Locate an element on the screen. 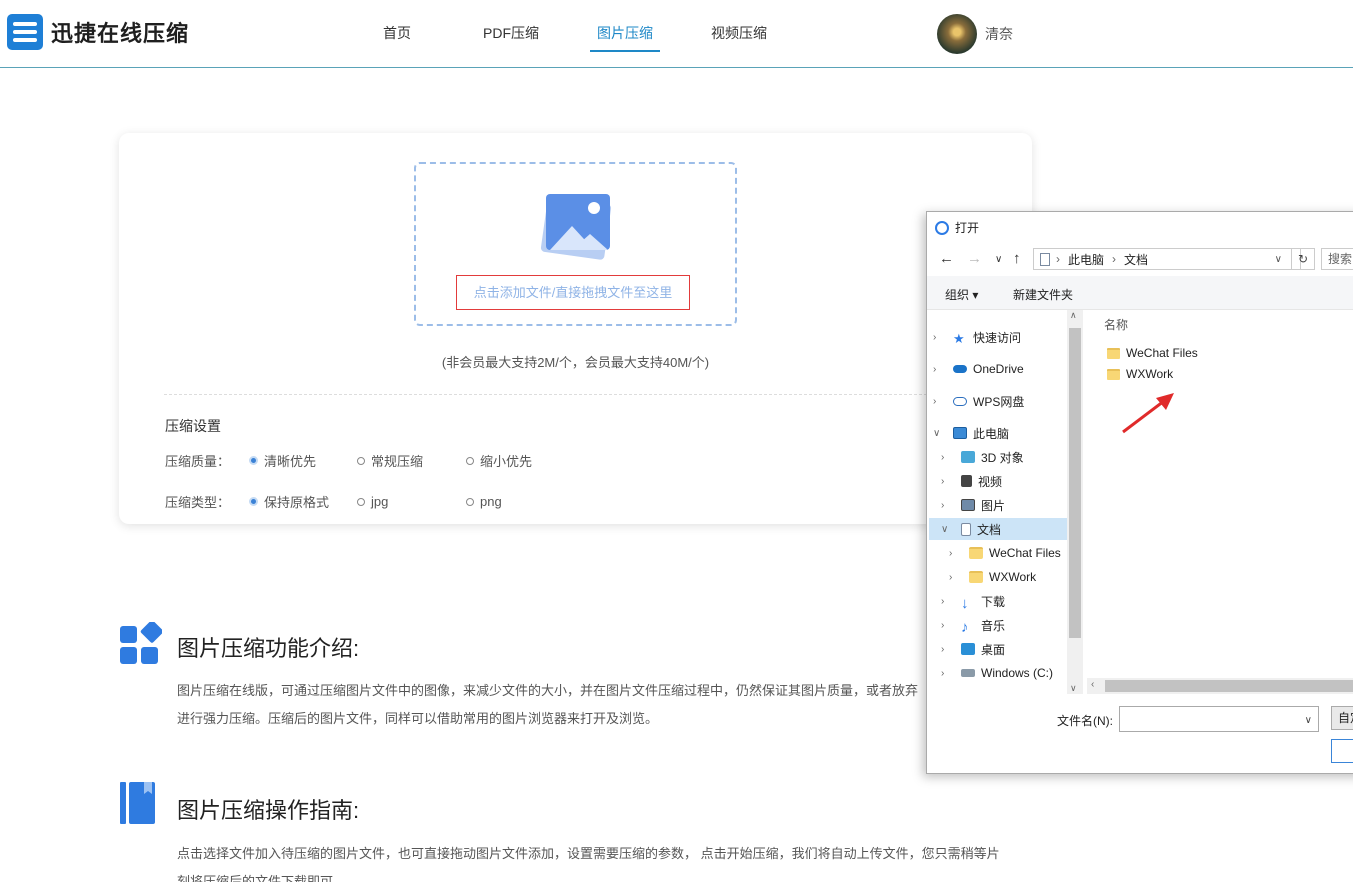  address-bar: ← → ∨ ↑ › 此电脑 › 文档 ∨ ↻ 搜索 is located at coordinates (1140, 259).